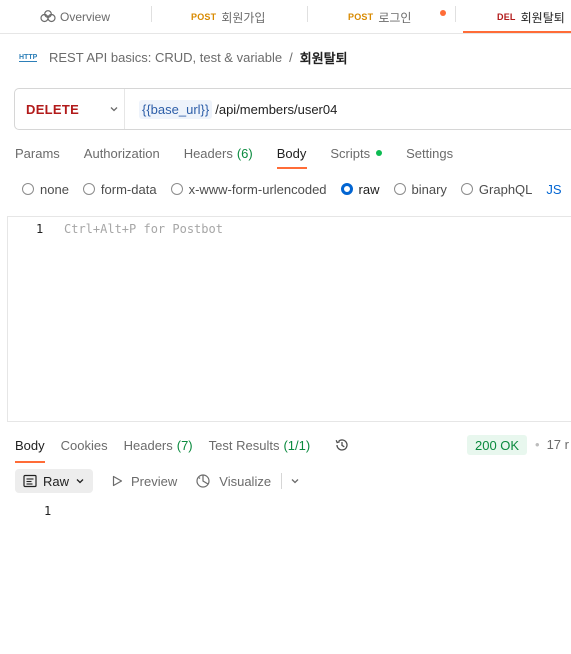 The width and height of the screenshot is (571, 654). What do you see at coordinates (276, 109) in the screenshot?
I see `url-path: /api/members/user04` at bounding box center [276, 109].